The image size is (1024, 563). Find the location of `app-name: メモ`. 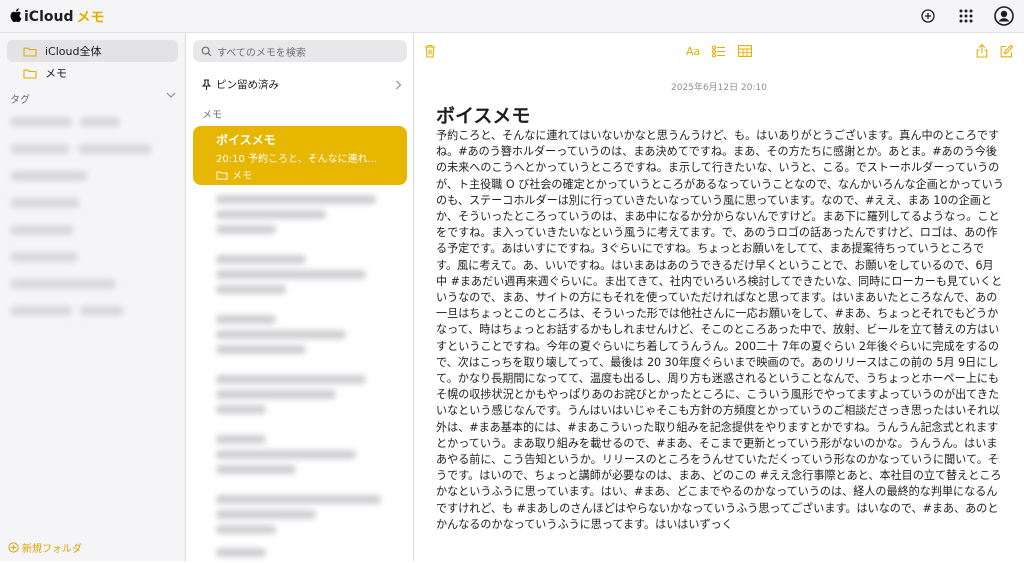

app-name: メモ is located at coordinates (90, 18).